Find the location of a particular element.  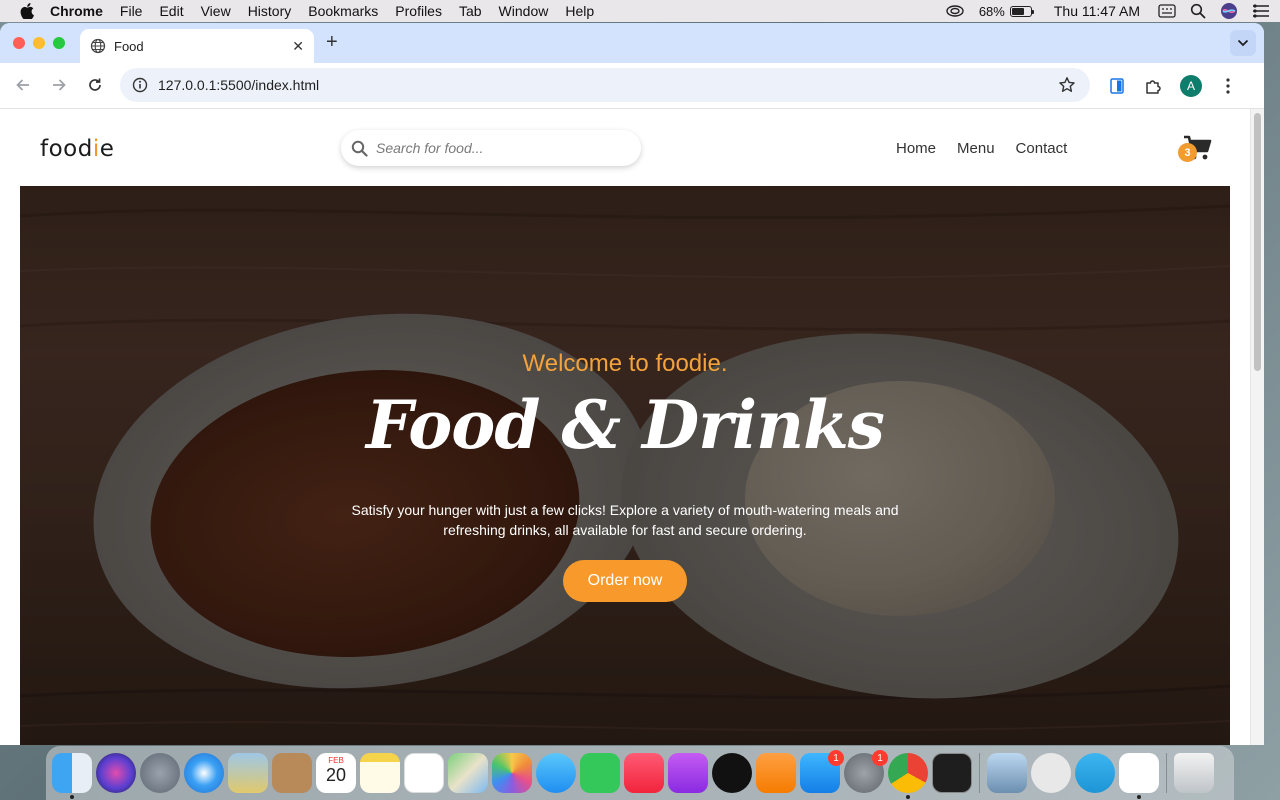

notes-icon is located at coordinates (380, 773).